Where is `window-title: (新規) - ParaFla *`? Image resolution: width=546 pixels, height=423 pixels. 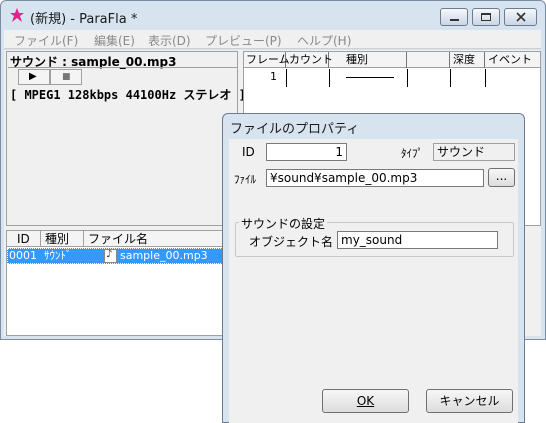 window-title: (新規) - ParaFla * is located at coordinates (84, 19).